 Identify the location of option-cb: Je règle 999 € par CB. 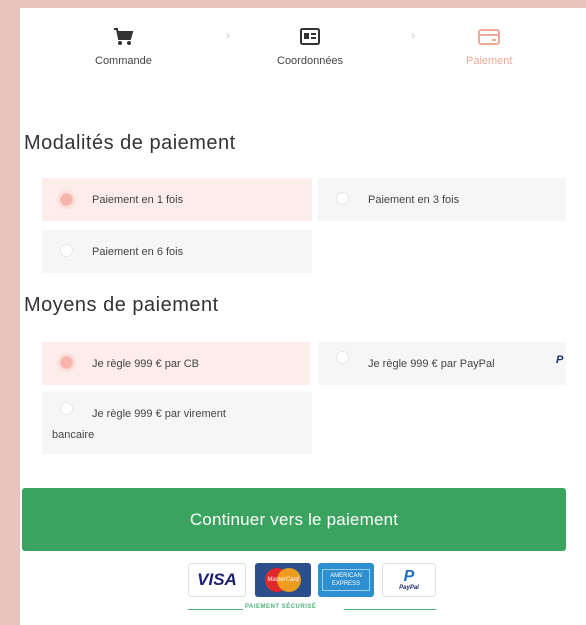
(176, 363).